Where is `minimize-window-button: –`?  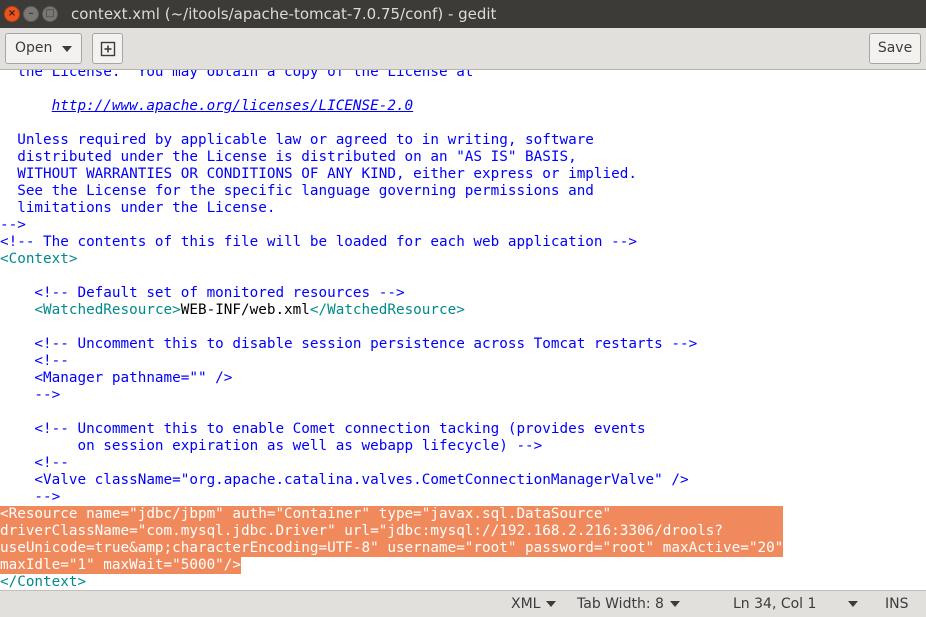
minimize-window-button: – is located at coordinates (31, 14).